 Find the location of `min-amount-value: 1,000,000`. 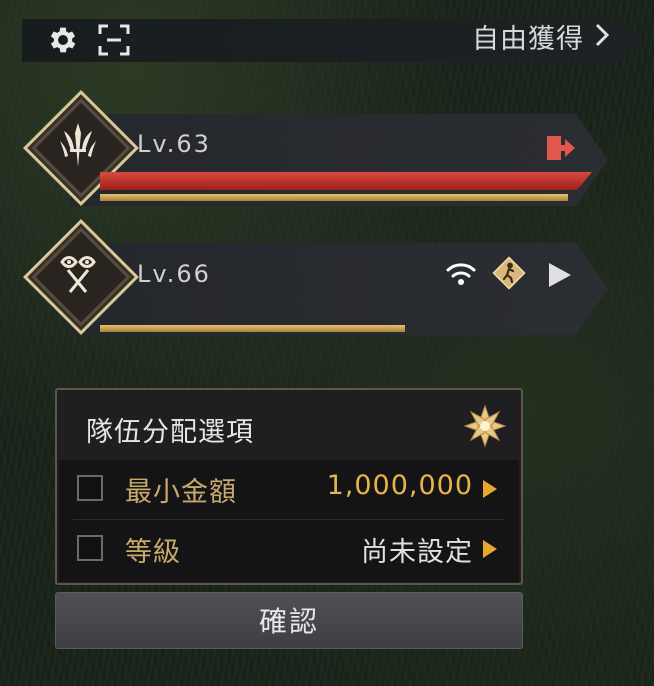

min-amount-value: 1,000,000 is located at coordinates (399, 485).